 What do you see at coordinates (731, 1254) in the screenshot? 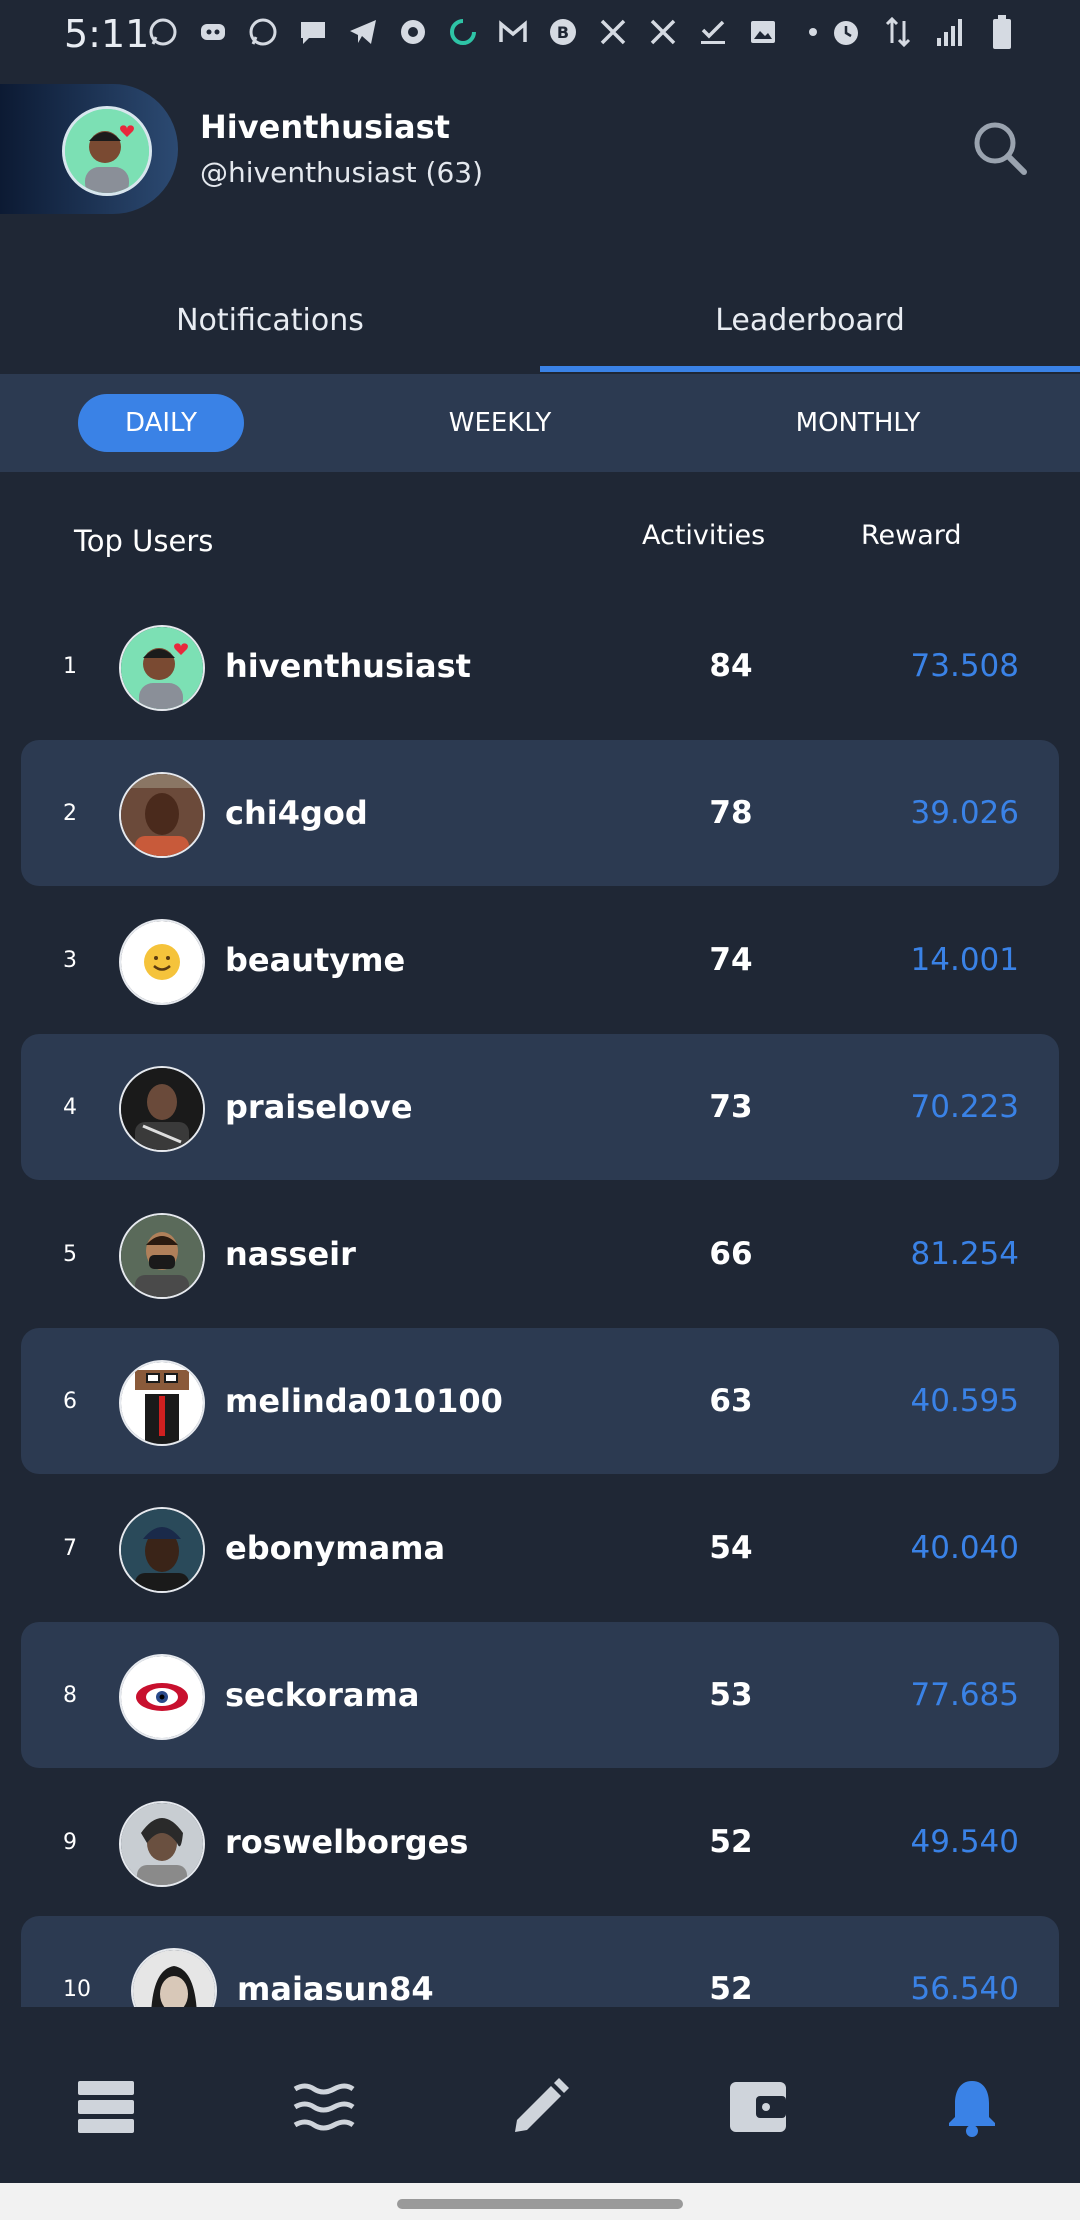
I see `activities-count: 66` at bounding box center [731, 1254].